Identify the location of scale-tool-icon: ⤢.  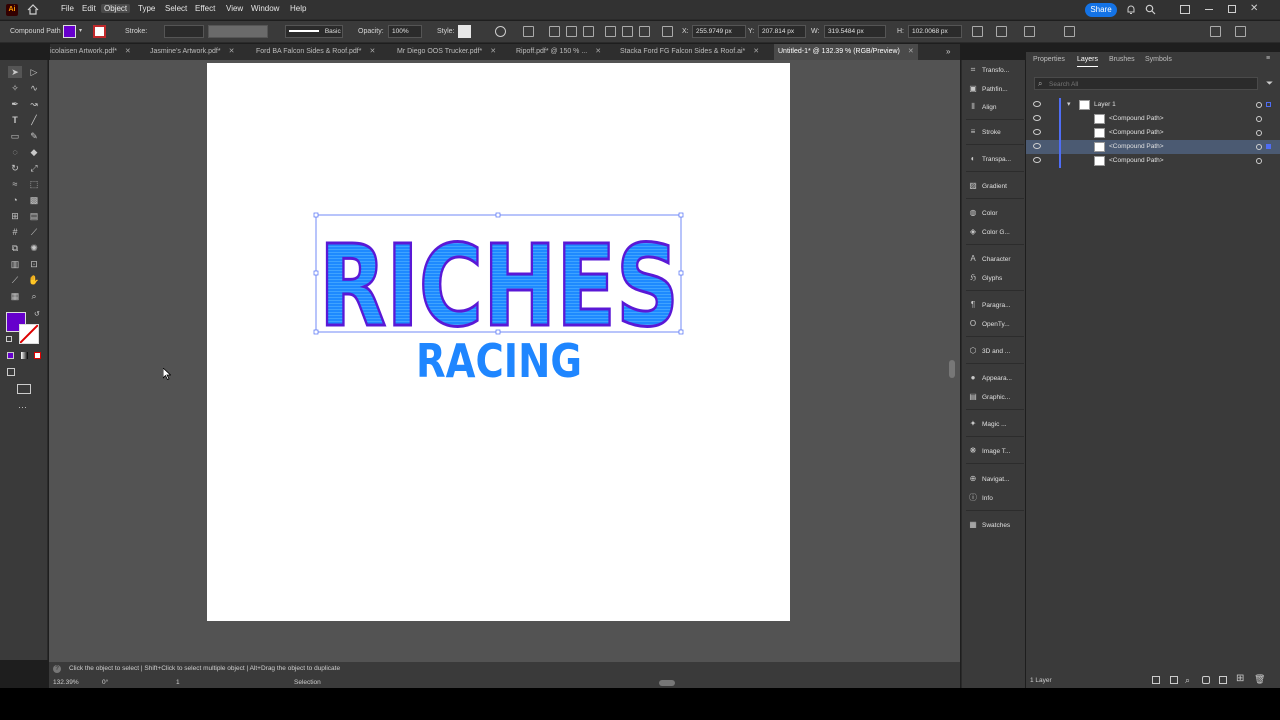
(34, 168).